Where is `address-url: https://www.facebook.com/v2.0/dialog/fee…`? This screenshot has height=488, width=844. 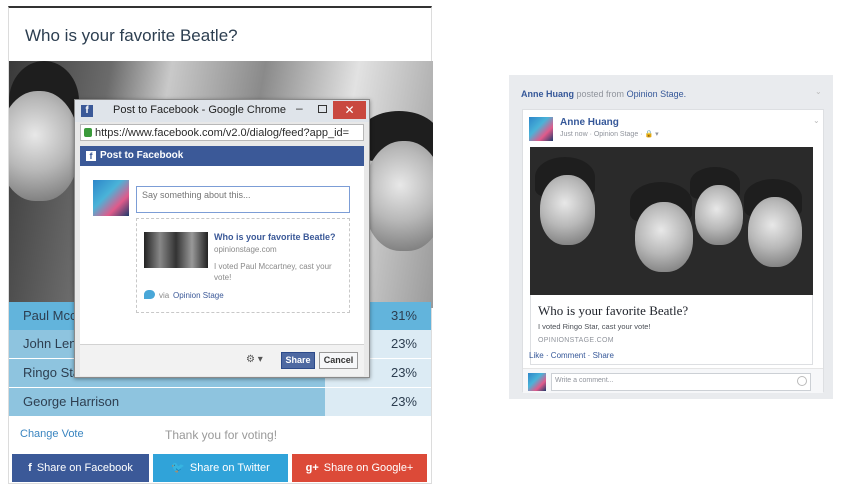
address-url: https://www.facebook.com/v2.0/dialog/fee… is located at coordinates (222, 133).